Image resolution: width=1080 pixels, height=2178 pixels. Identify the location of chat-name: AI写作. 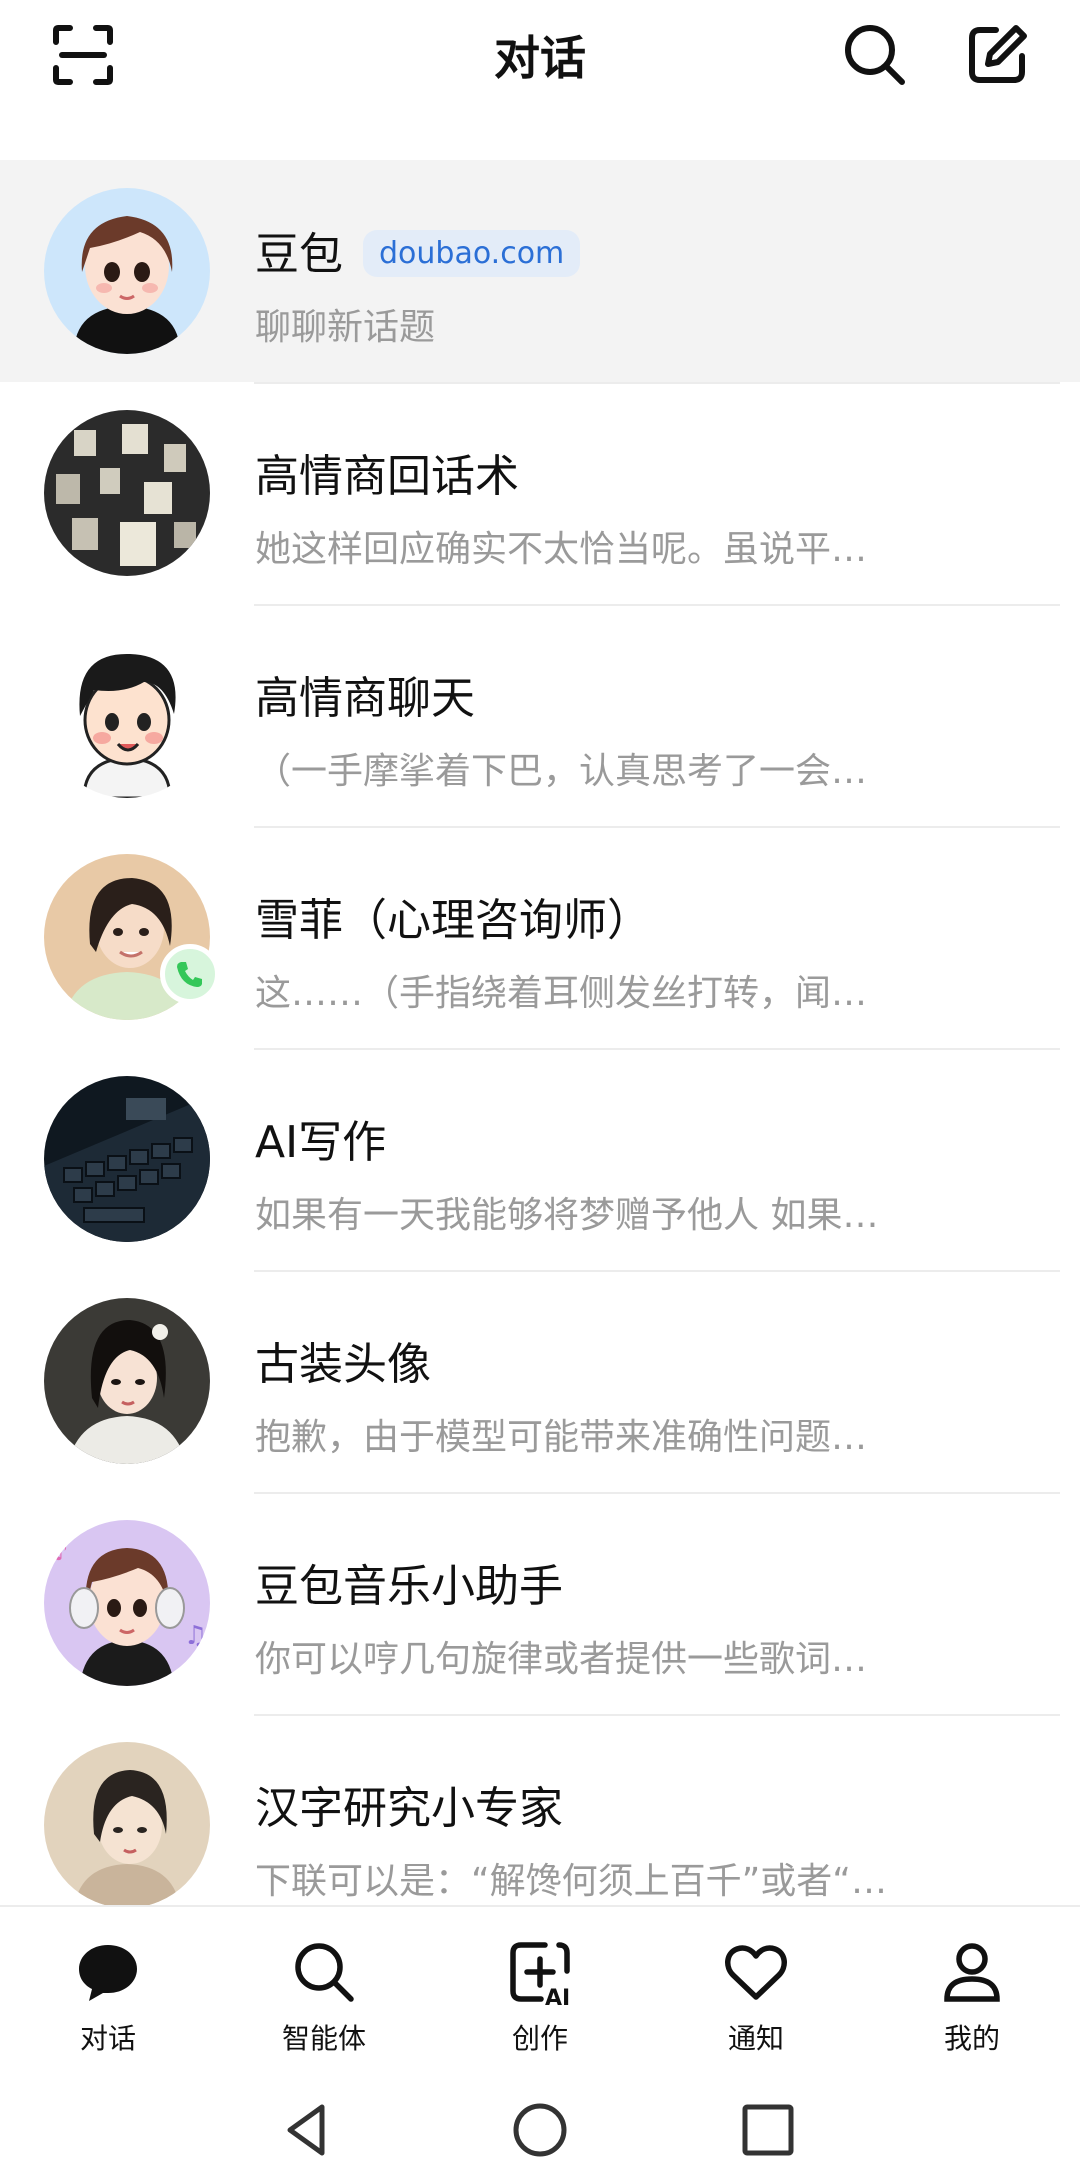
(321, 1142).